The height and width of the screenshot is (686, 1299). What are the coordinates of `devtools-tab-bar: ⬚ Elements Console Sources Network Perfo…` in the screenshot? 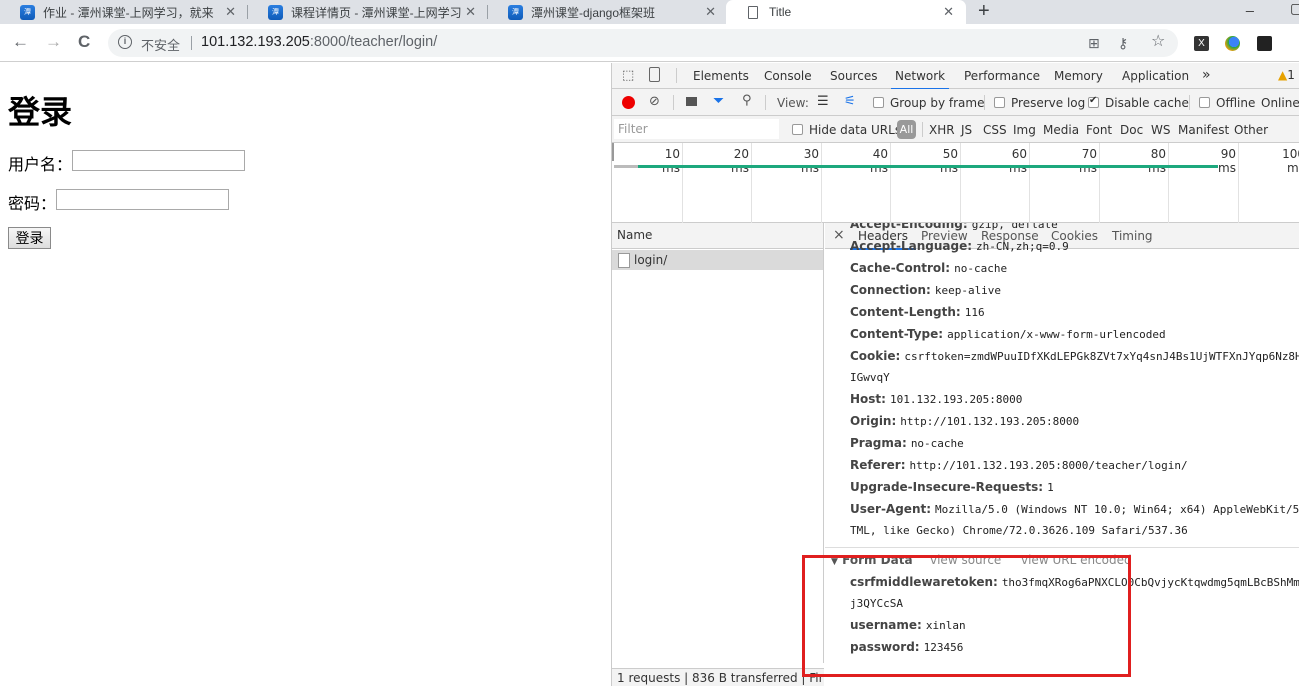 It's located at (955, 76).